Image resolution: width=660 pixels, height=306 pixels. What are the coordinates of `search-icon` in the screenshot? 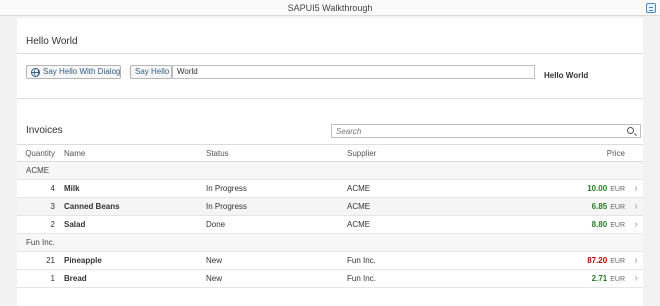 It's located at (630, 130).